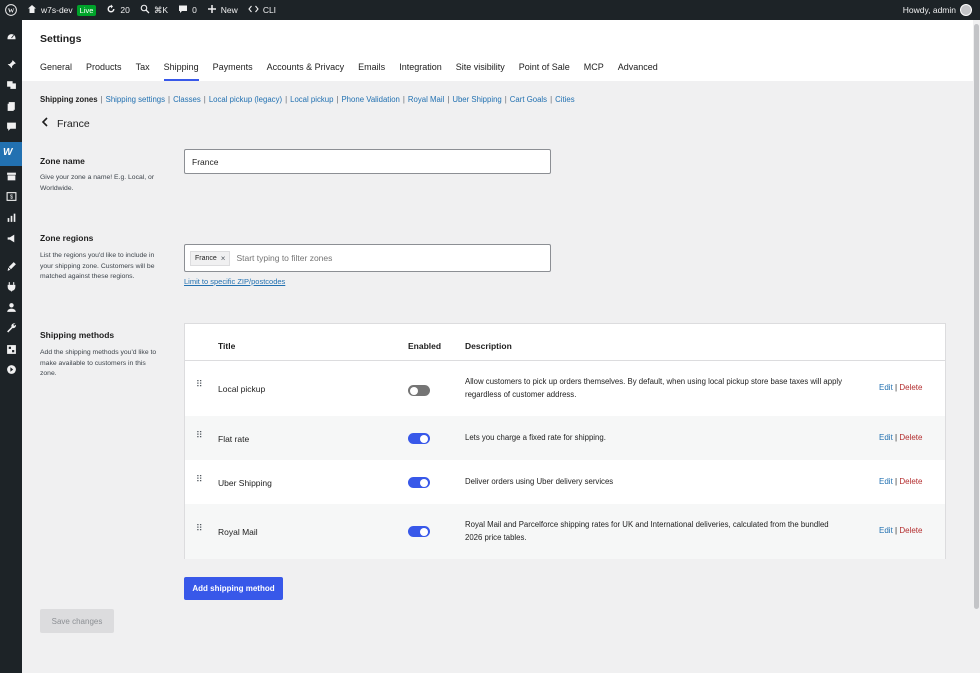  I want to click on dashboard-icon, so click(11, 37).